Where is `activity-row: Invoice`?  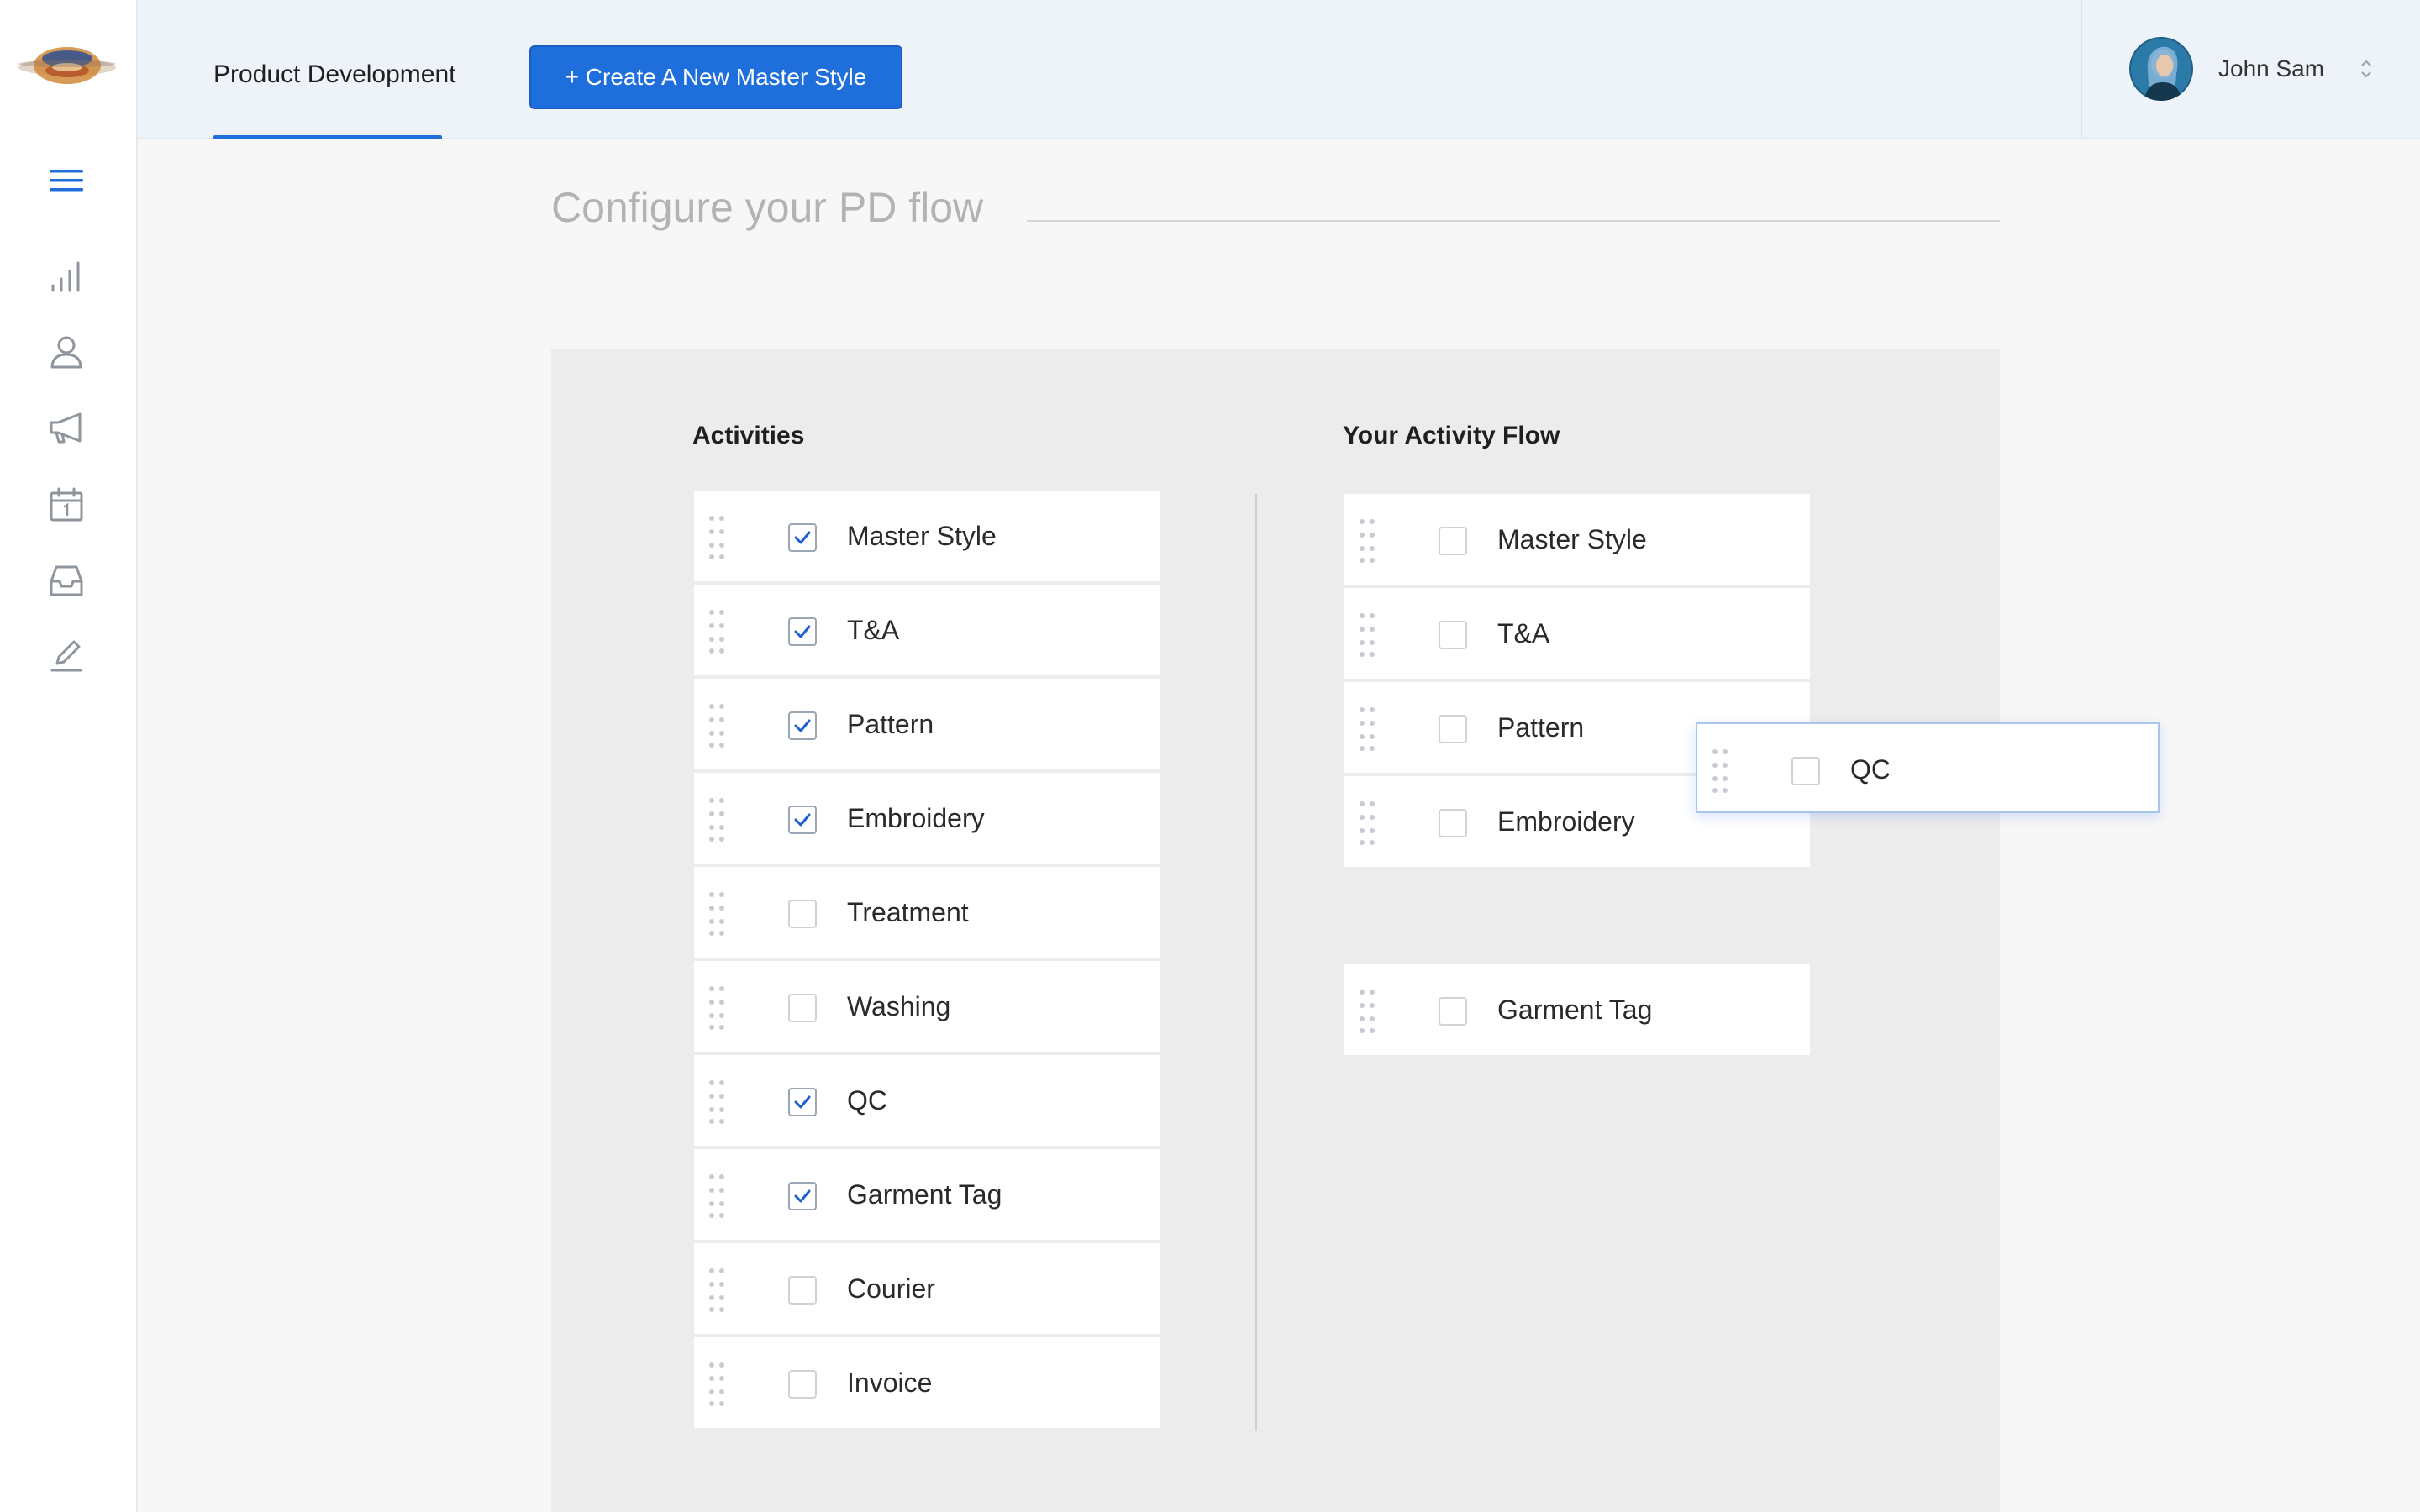 activity-row: Invoice is located at coordinates (927, 1382).